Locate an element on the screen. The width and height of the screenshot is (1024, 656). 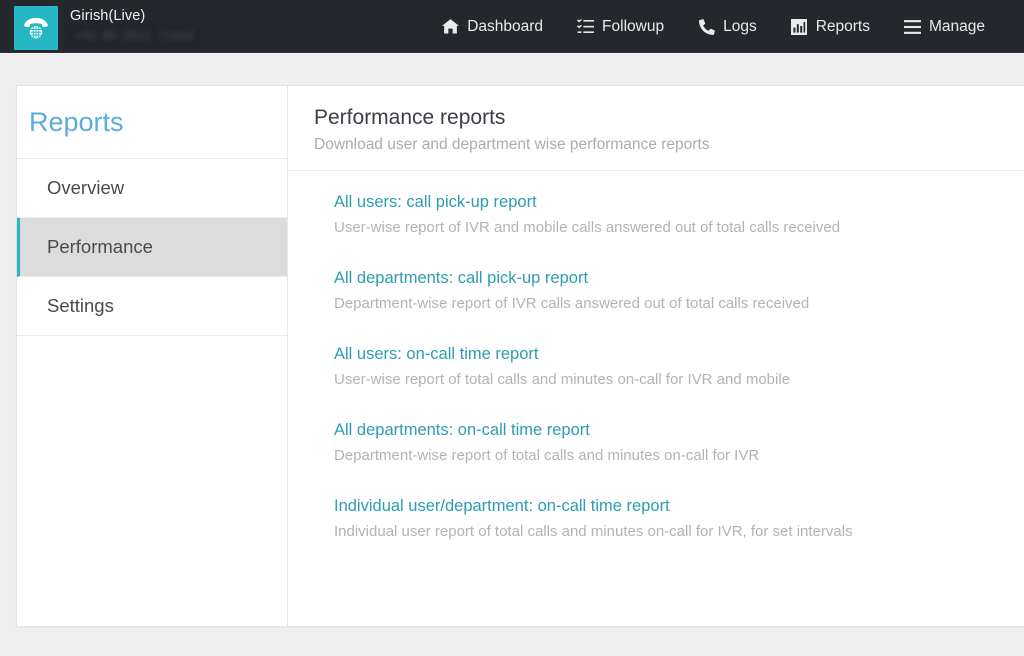
brand: Girish(Live) +91 80 2531 72432 is located at coordinates (100, 25).